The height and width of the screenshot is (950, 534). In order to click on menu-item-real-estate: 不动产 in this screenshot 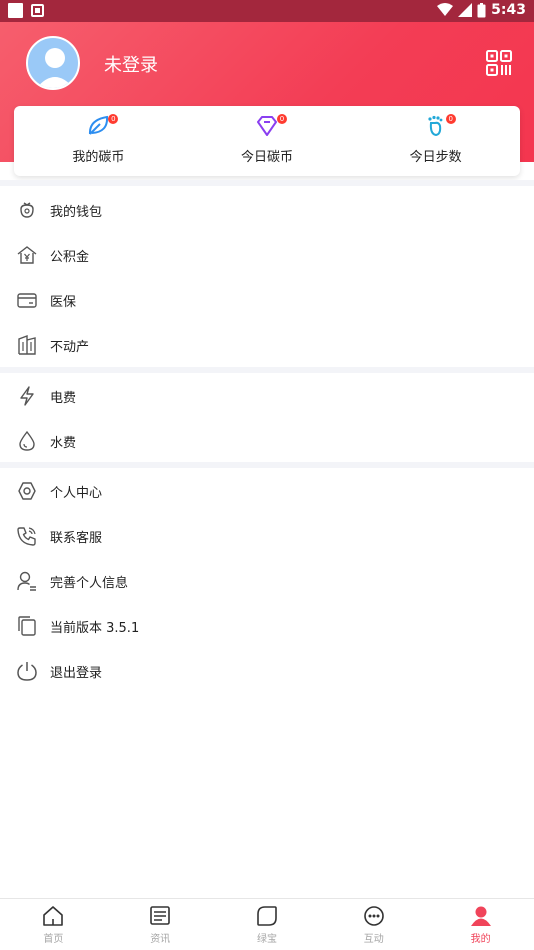, I will do `click(267, 344)`.